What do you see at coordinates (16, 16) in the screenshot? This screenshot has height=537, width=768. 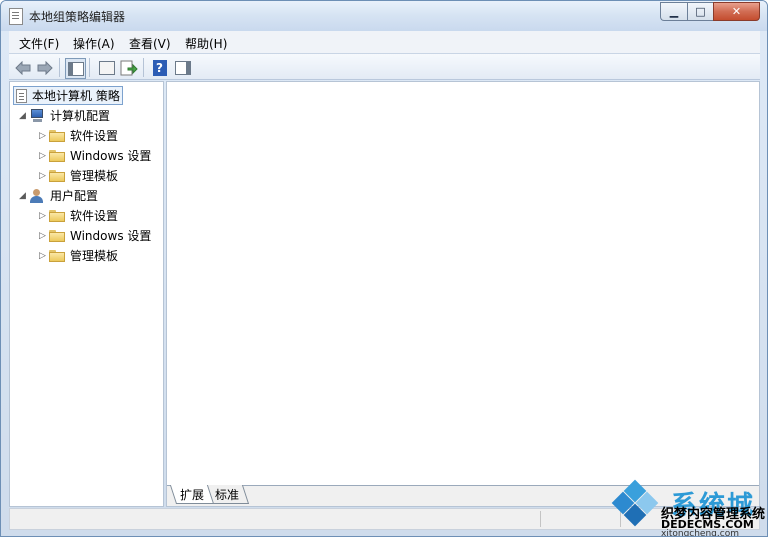 I see `app-icon` at bounding box center [16, 16].